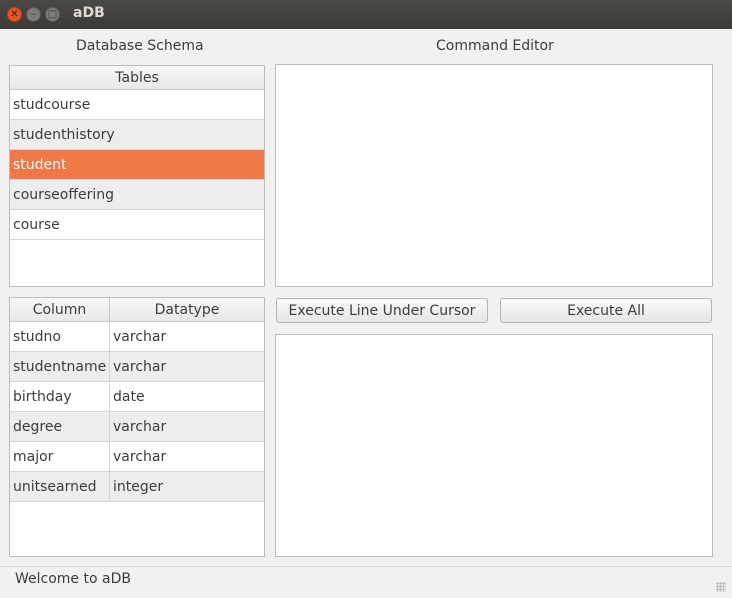  Describe the element at coordinates (606, 310) in the screenshot. I see `execute-all-button: Execute All` at that location.